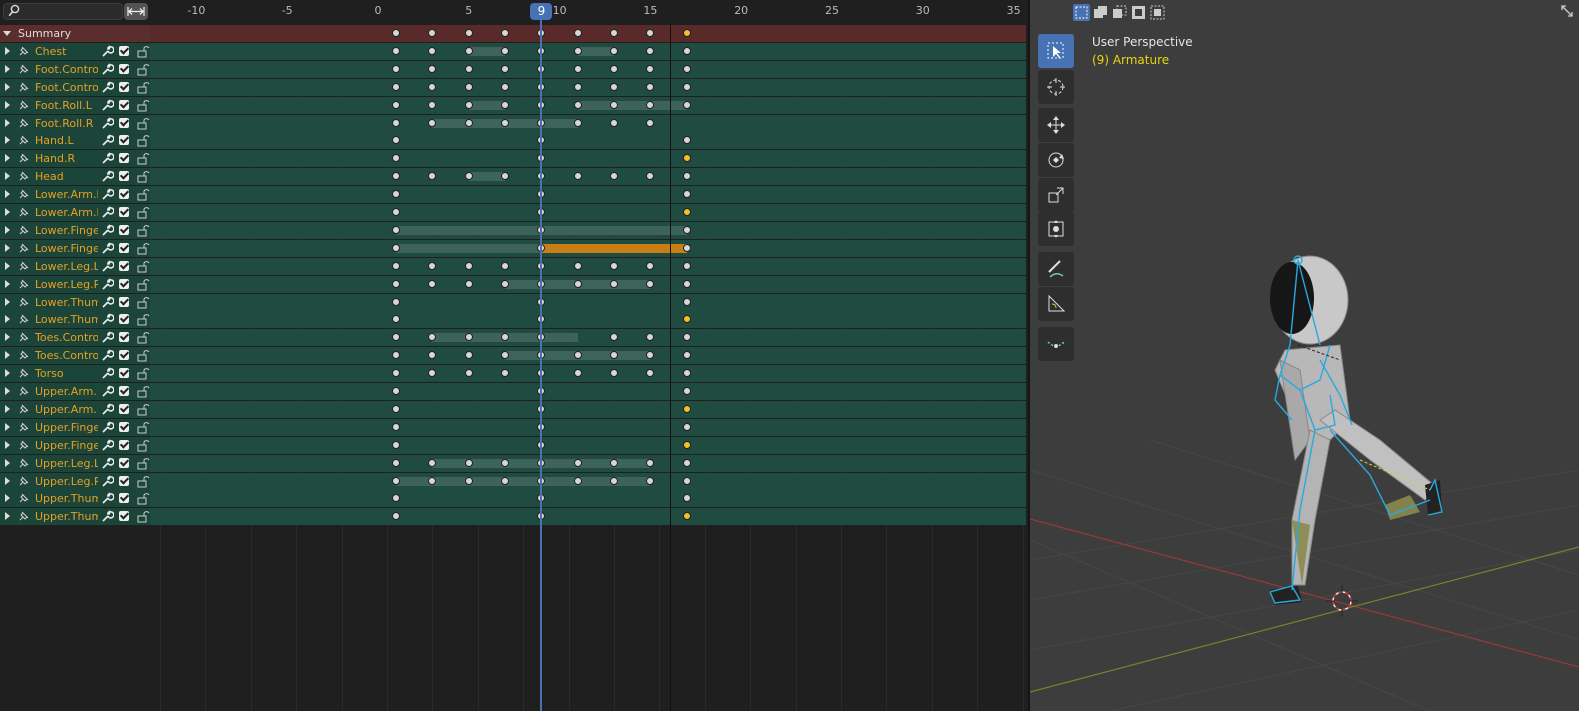  What do you see at coordinates (513, 517) in the screenshot?
I see `channel-row: Upper.Thumb.R` at bounding box center [513, 517].